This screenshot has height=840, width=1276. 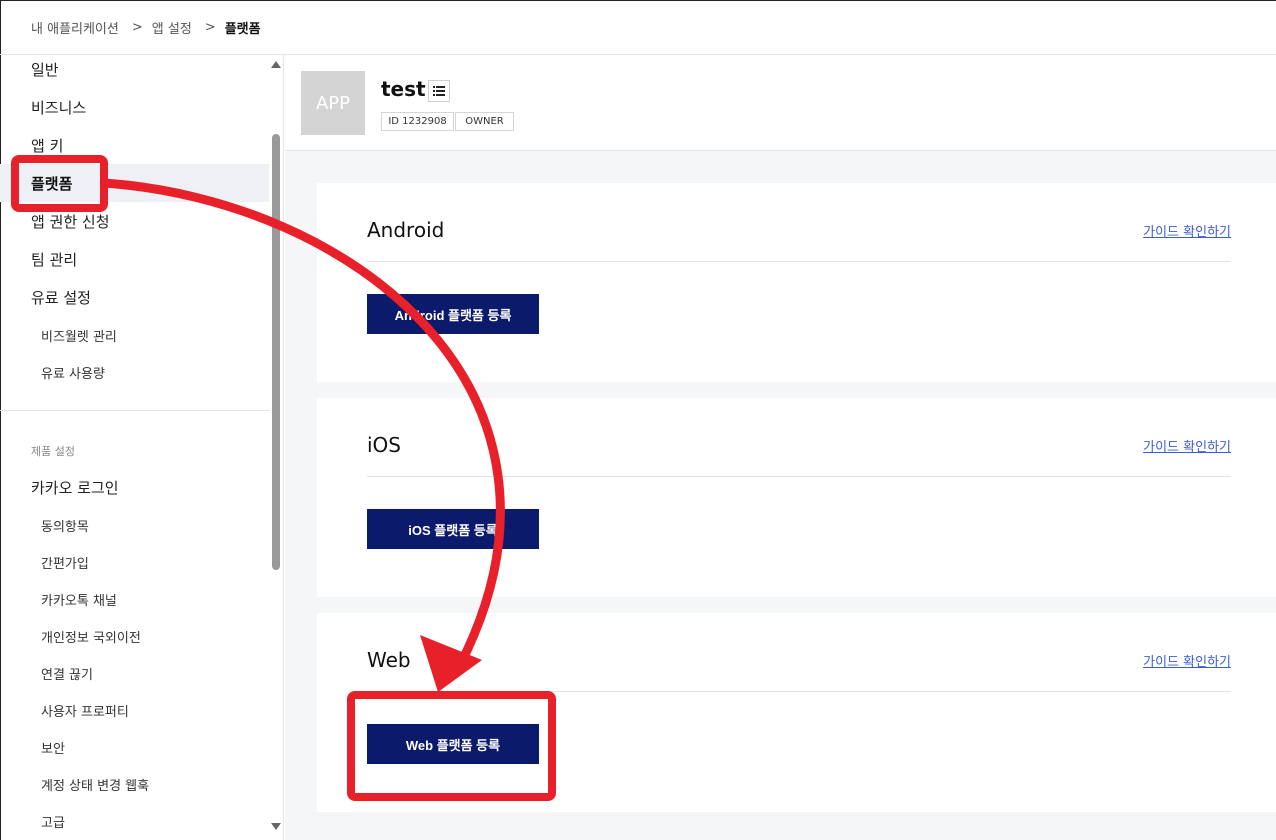 What do you see at coordinates (333, 103) in the screenshot?
I see `app-icon: APP` at bounding box center [333, 103].